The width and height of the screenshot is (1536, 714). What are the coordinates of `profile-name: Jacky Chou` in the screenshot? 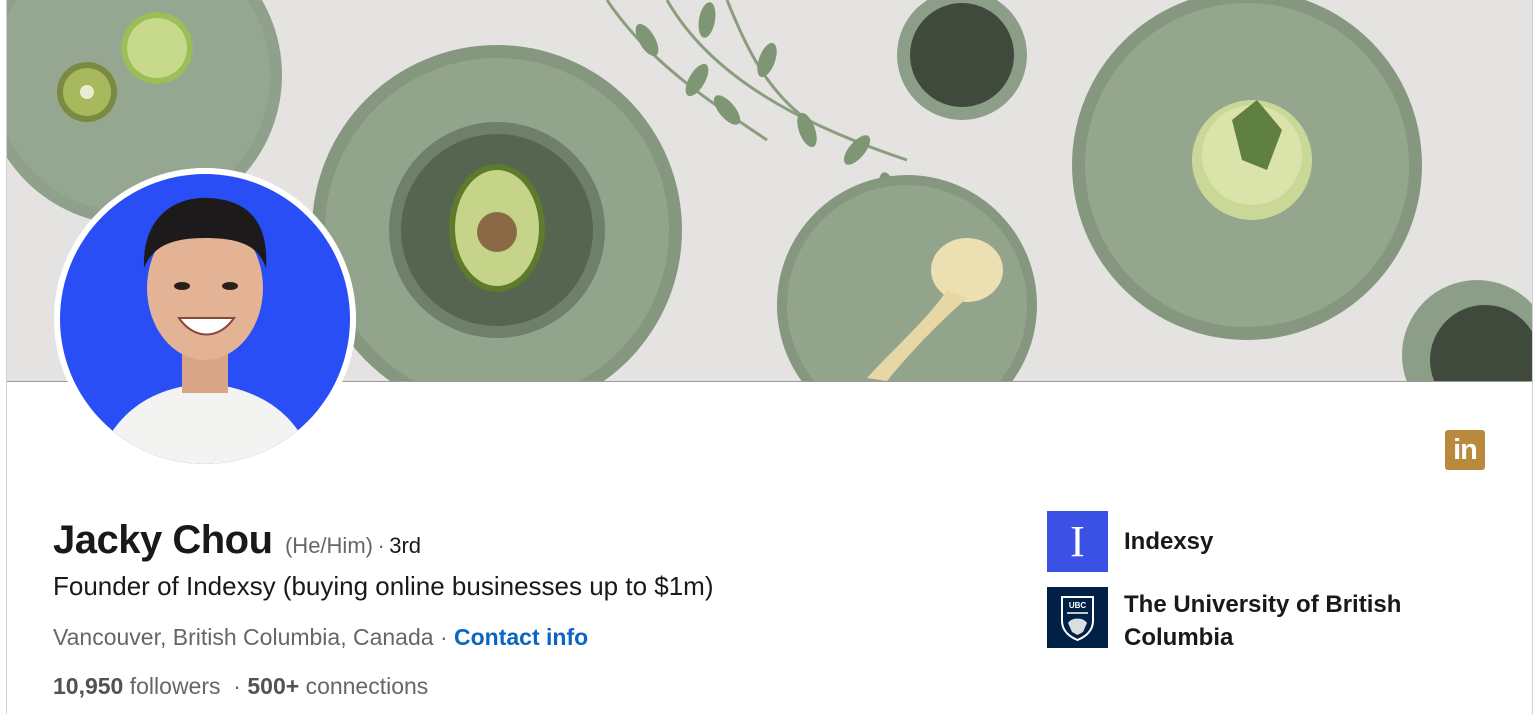 It's located at (163, 540).